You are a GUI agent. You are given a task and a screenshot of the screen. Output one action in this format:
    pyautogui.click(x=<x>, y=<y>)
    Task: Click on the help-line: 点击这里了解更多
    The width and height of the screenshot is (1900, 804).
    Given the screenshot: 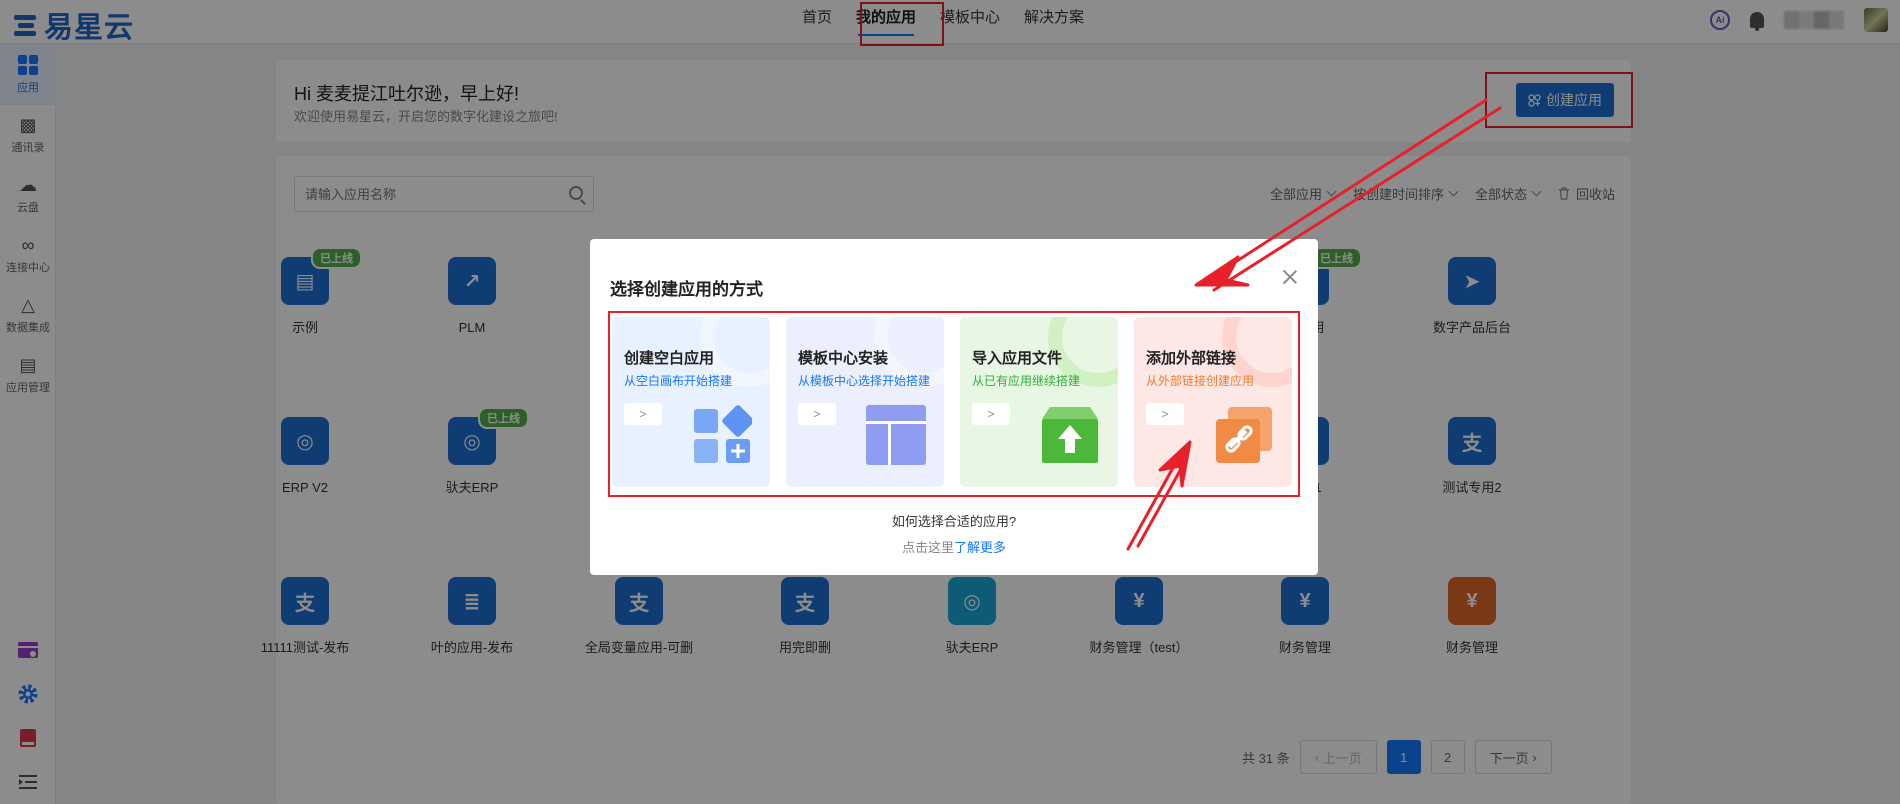 What is the action you would take?
    pyautogui.click(x=954, y=546)
    